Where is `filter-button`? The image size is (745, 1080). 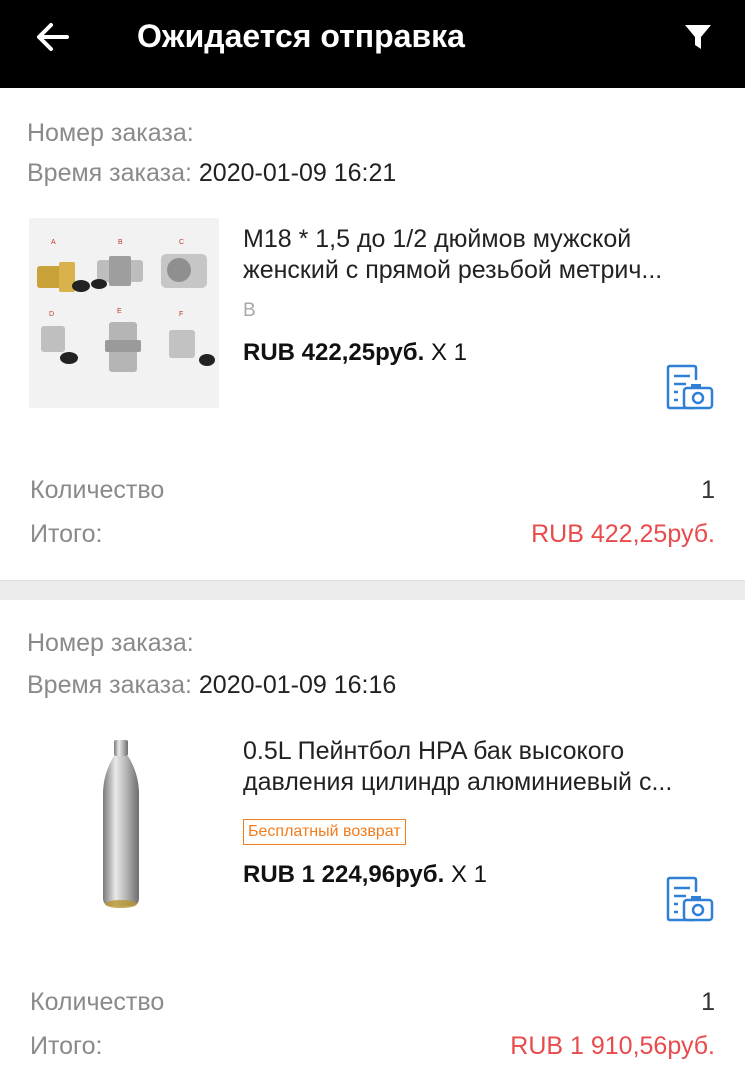 filter-button is located at coordinates (698, 37).